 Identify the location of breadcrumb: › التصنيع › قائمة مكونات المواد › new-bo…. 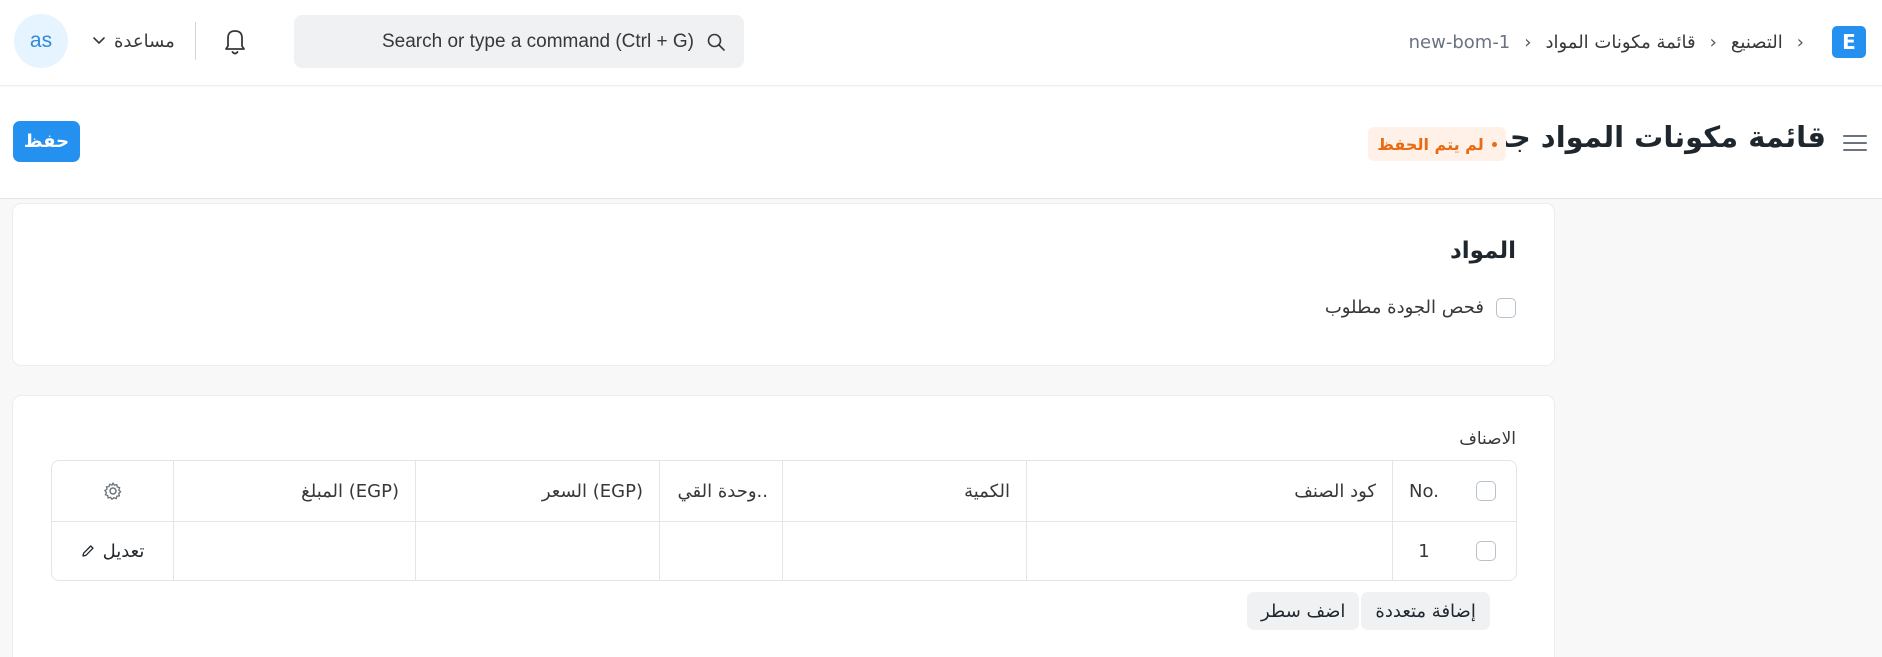
(1606, 42).